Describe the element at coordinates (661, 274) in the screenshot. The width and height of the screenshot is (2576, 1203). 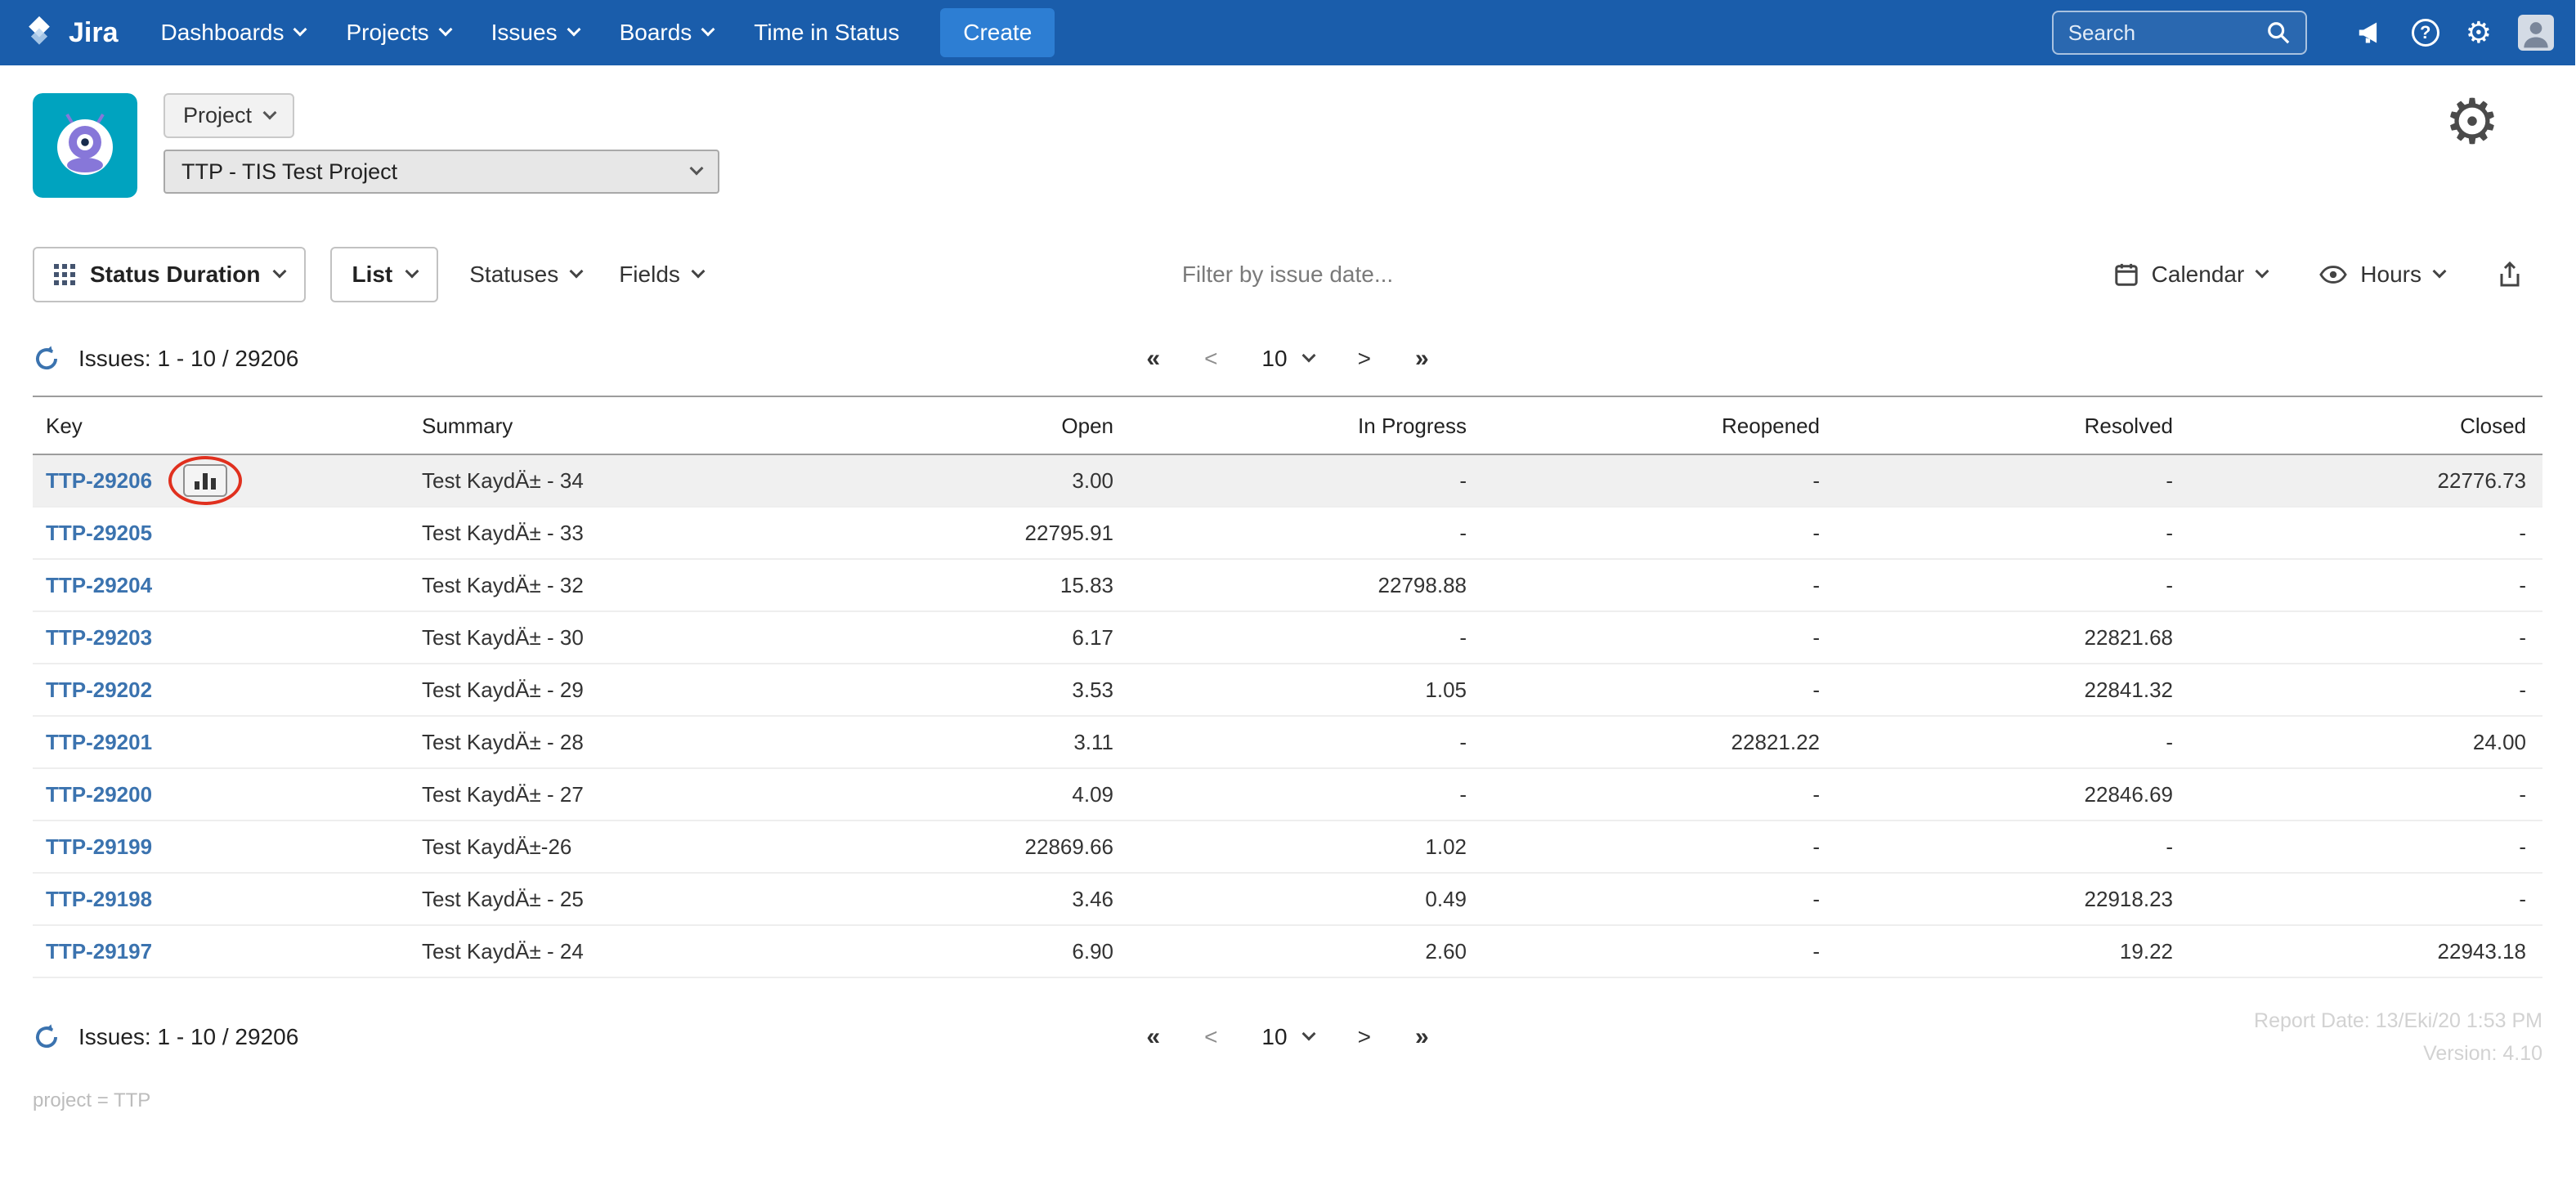
I see `fields-button: Fields` at that location.